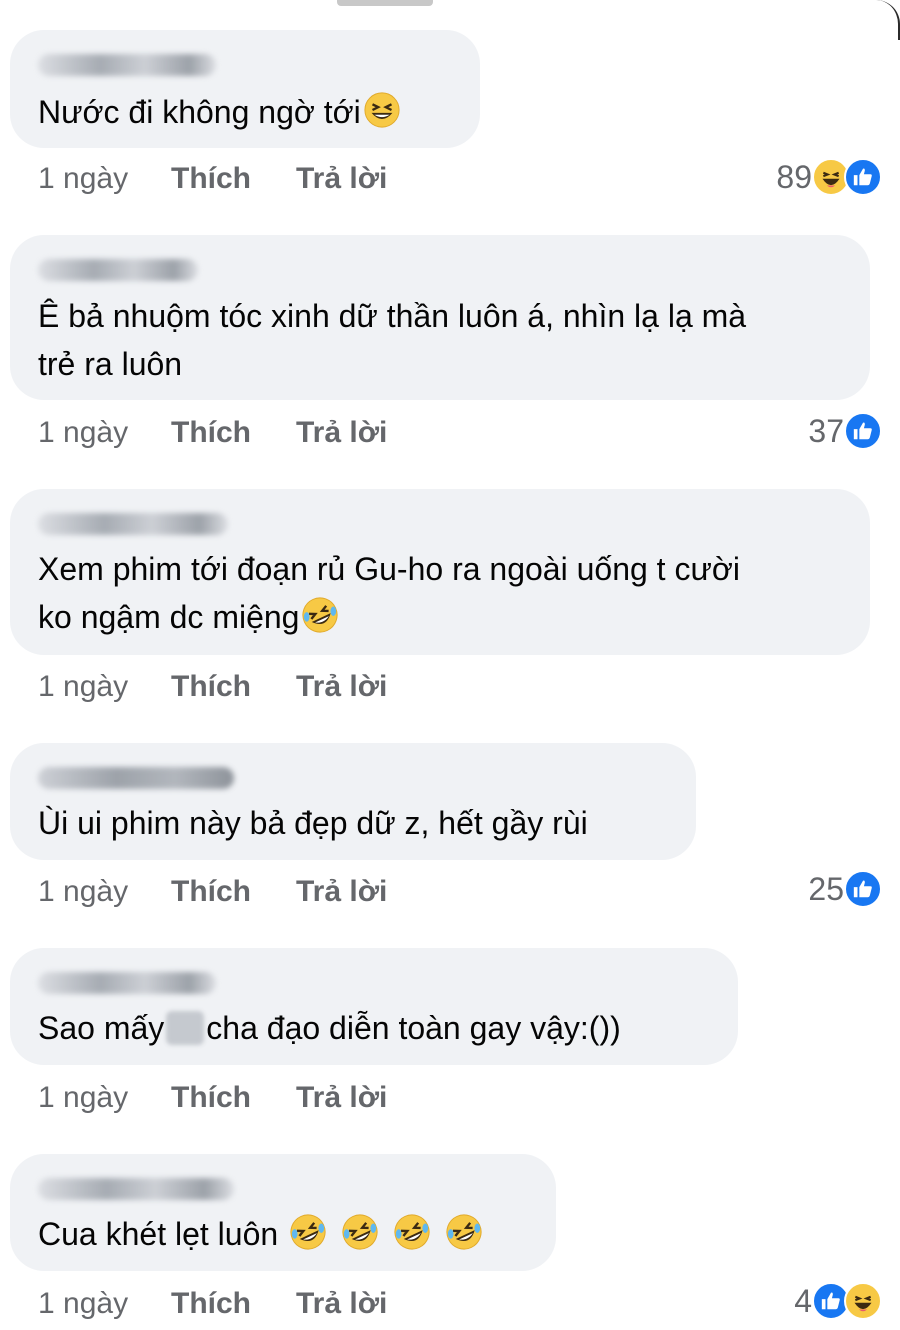 The image size is (900, 1330). I want to click on comment-text: Cua khét lẹt luôn, so click(448, 1234).